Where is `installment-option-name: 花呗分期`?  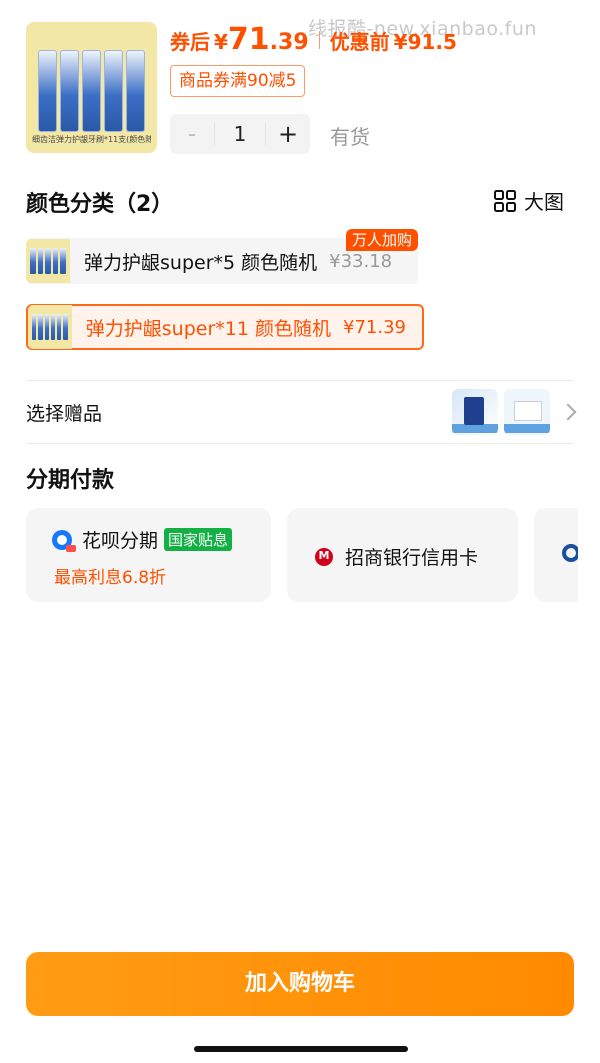
installment-option-name: 花呗分期 is located at coordinates (120, 541).